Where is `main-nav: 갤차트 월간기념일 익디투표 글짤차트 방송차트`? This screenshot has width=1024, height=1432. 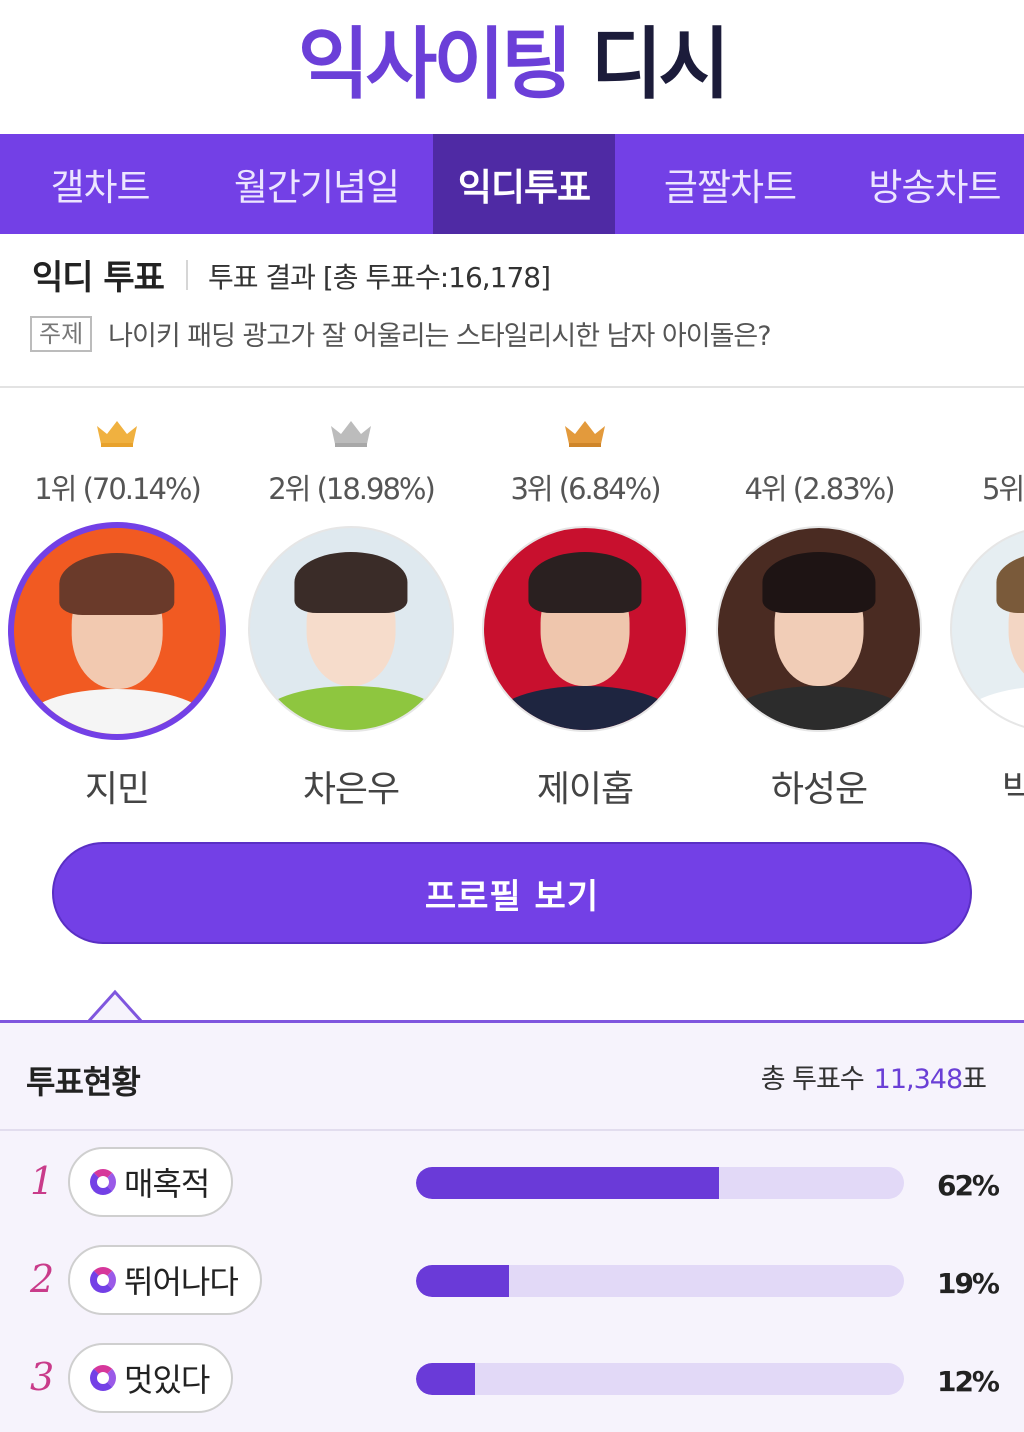
main-nav: 갤차트 월간기념일 익디투표 글짤차트 방송차트 is located at coordinates (512, 184).